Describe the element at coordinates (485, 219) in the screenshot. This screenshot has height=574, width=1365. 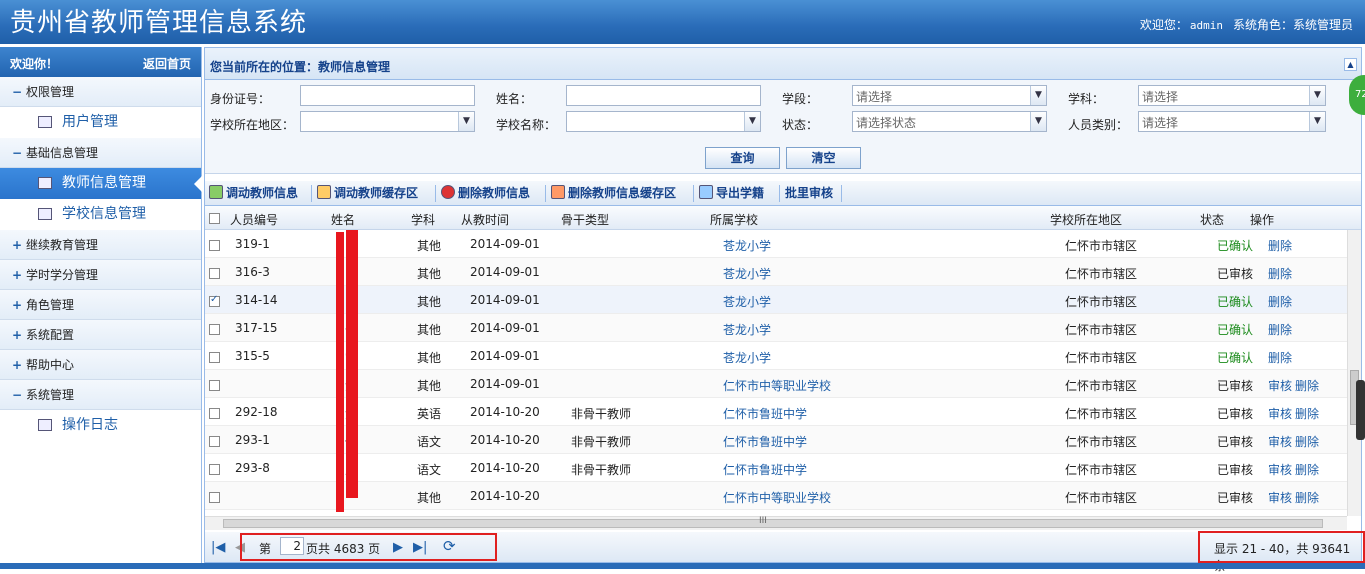
I see `col-date: 从教时间` at that location.